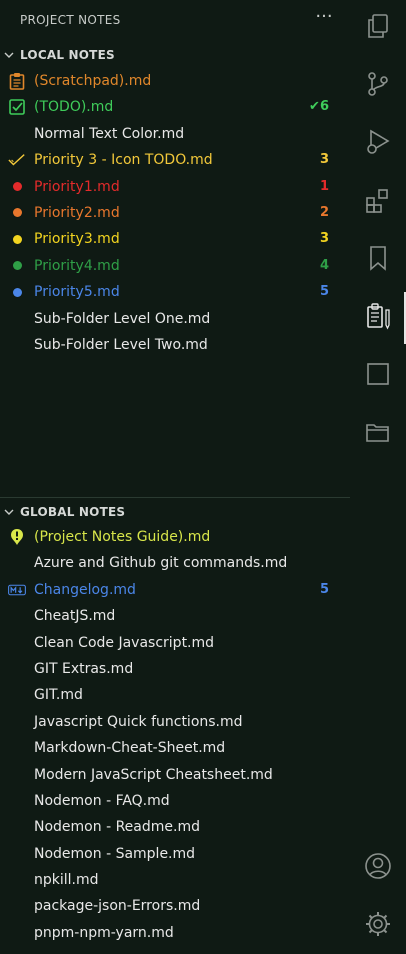 This screenshot has height=954, width=406. What do you see at coordinates (77, 186) in the screenshot?
I see `note-item-label: Priority1.md` at bounding box center [77, 186].